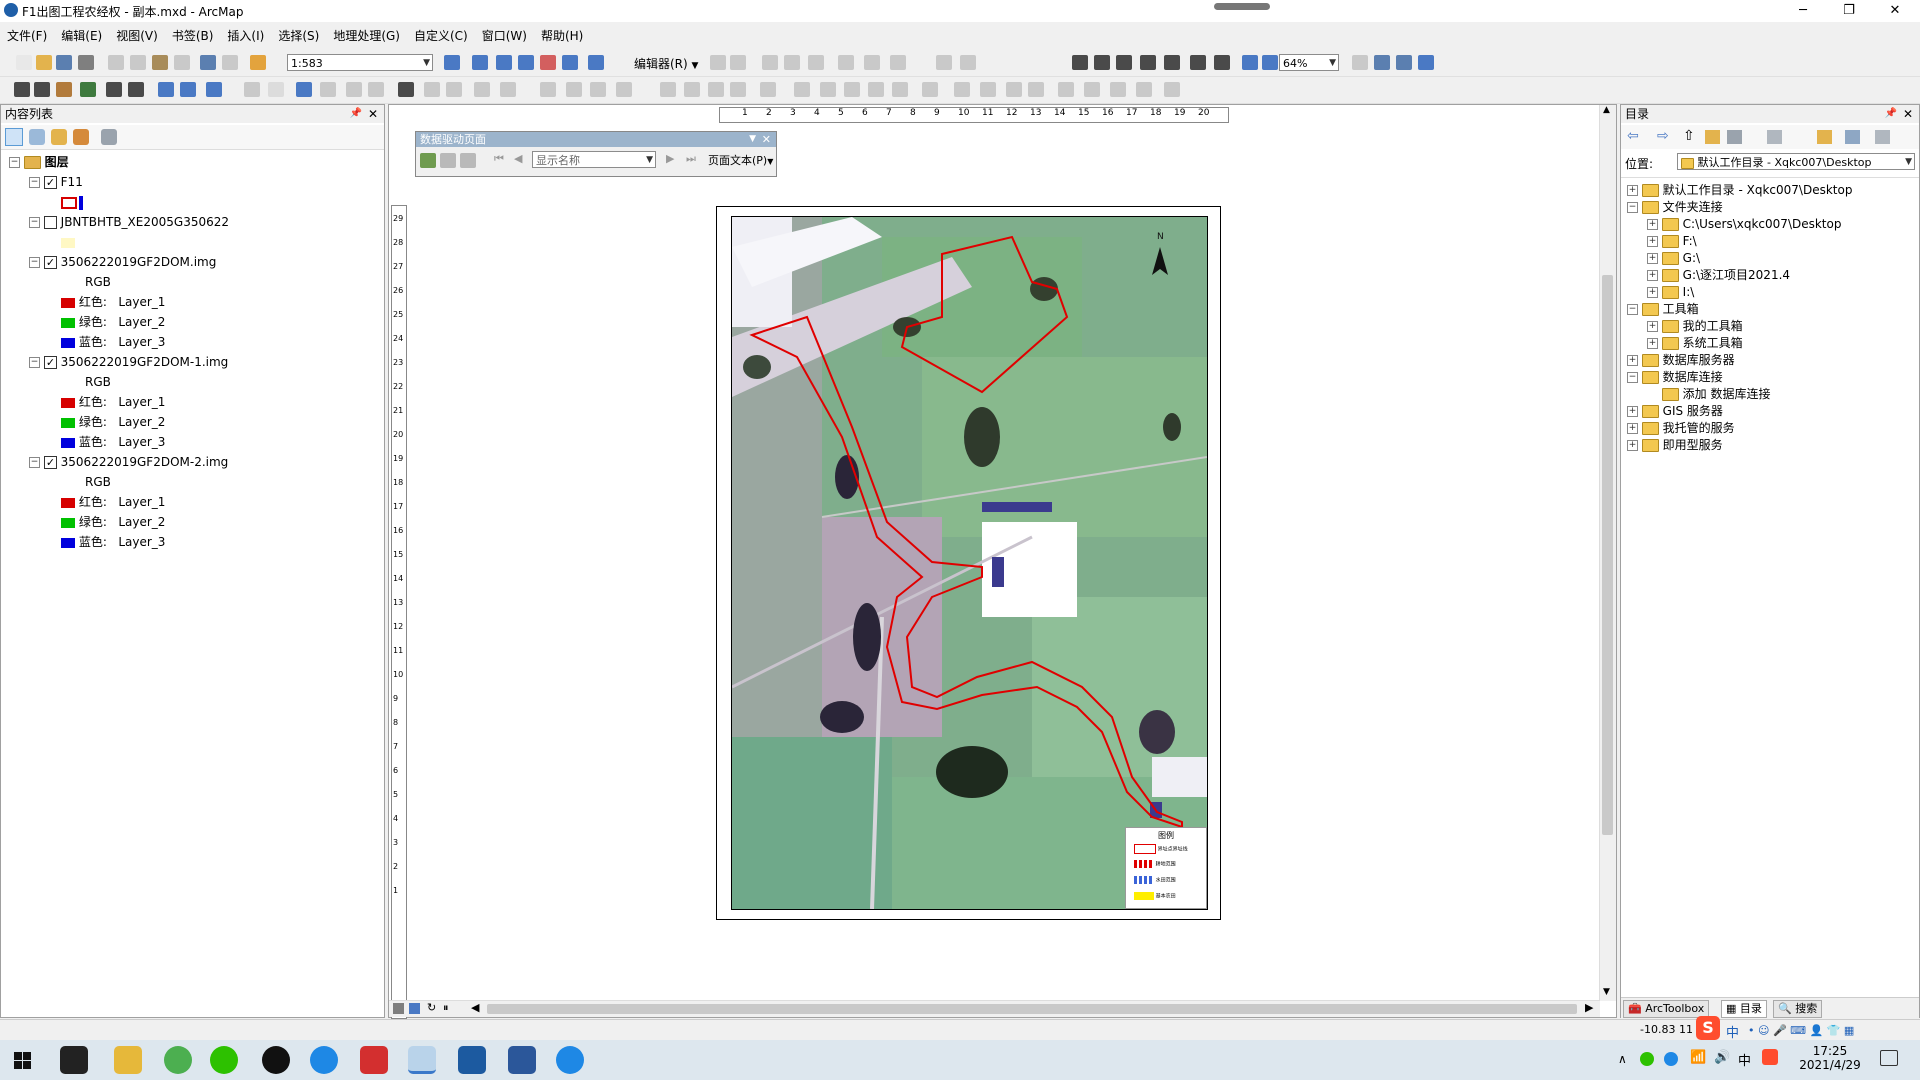 The height and width of the screenshot is (1080, 1920). I want to click on home-icon, so click(1712, 137).